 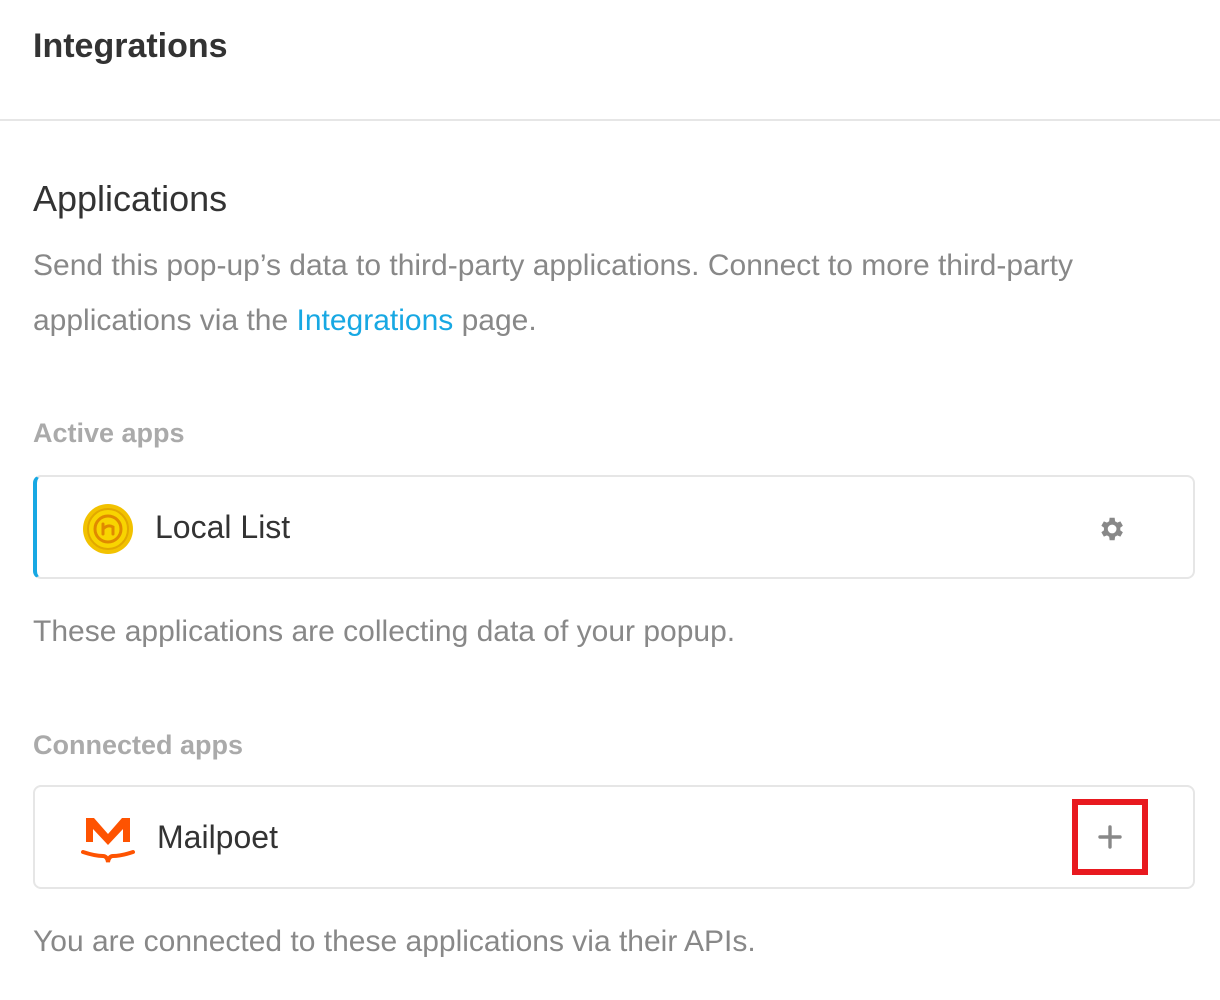 I want to click on active-app-row-local-list: Local List, so click(x=614, y=527).